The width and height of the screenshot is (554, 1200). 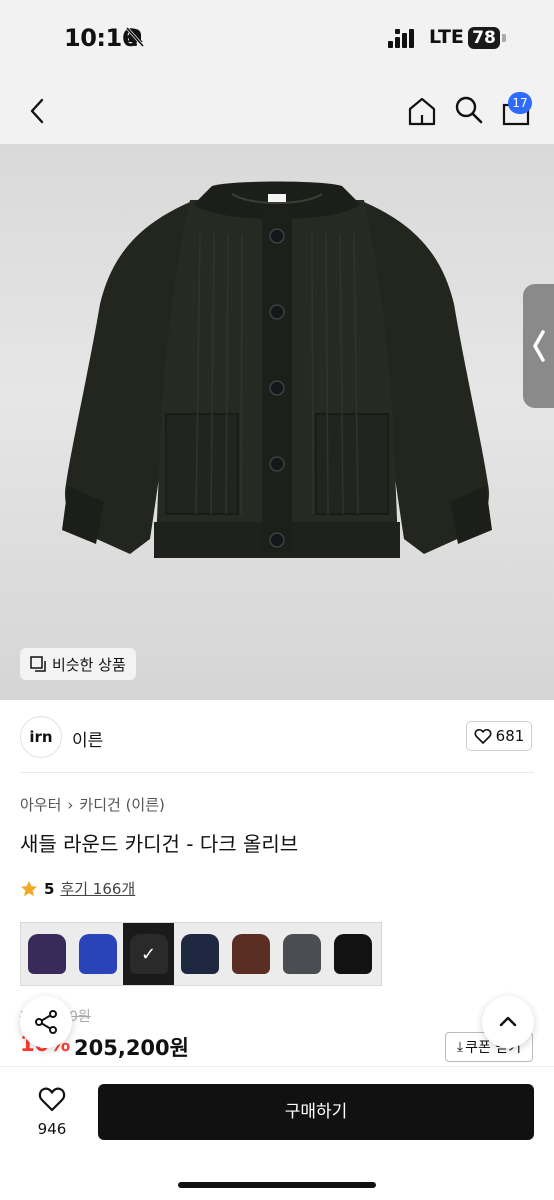 I want to click on buy-button: 구매하기, so click(x=316, y=1112).